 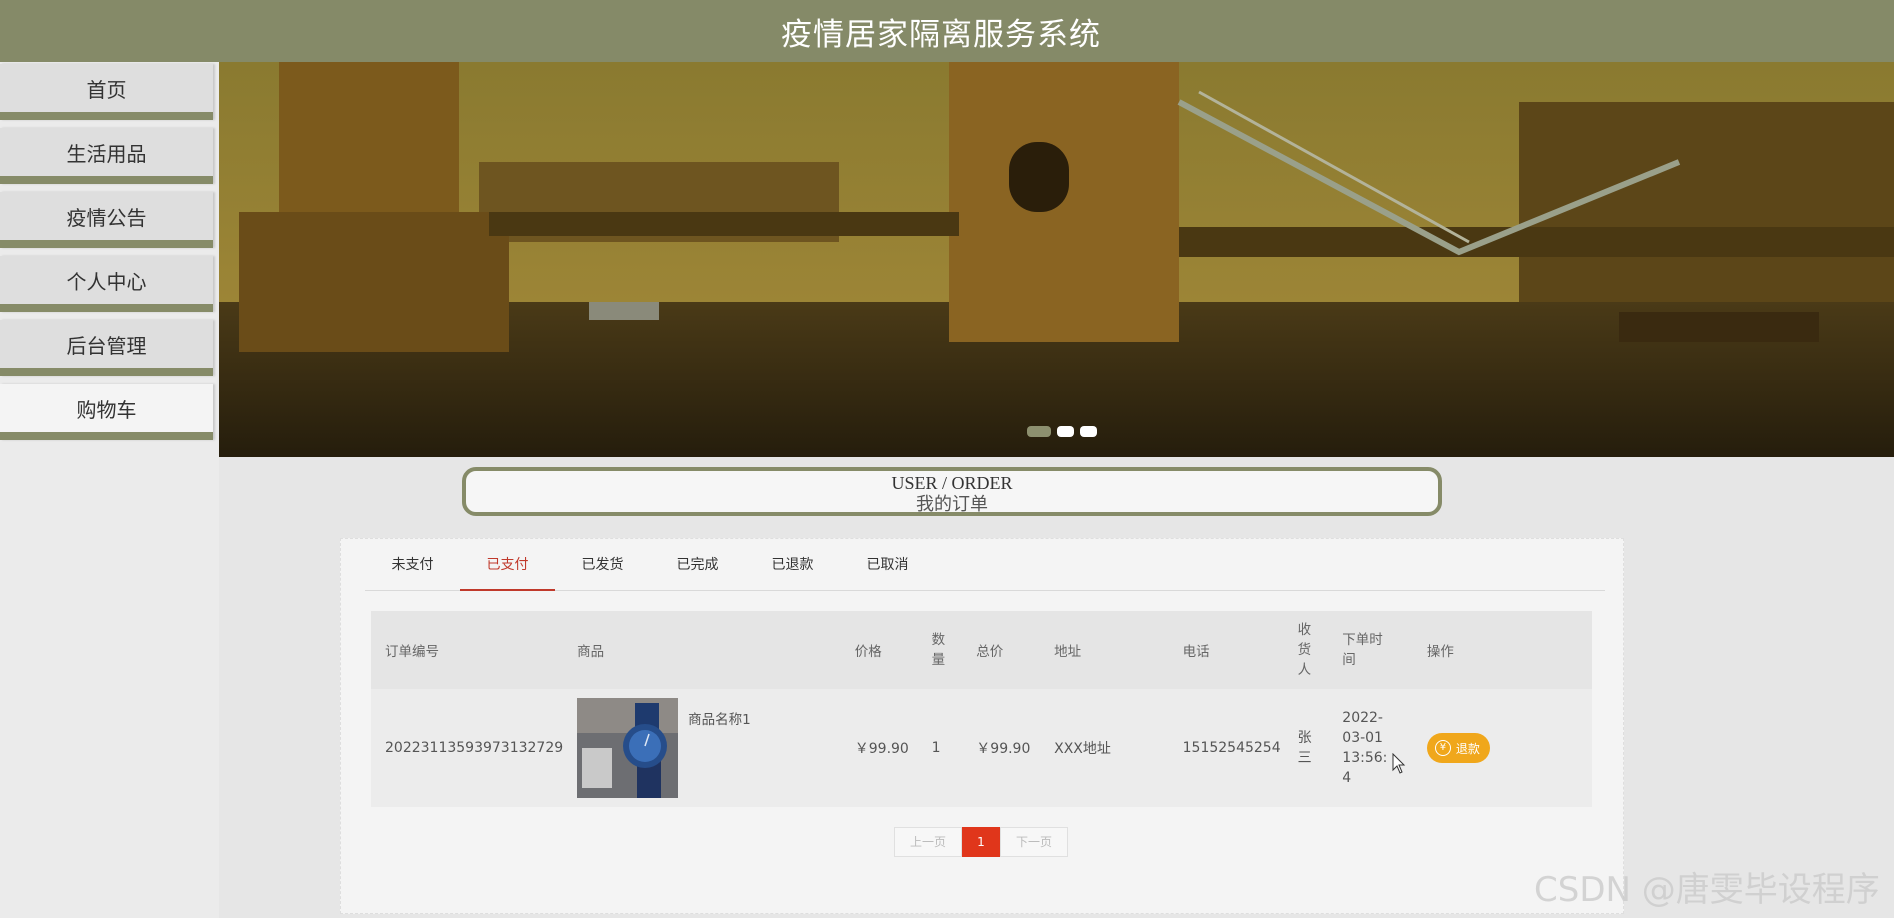 What do you see at coordinates (702, 748) in the screenshot?
I see `product-cell: 商品名称1` at bounding box center [702, 748].